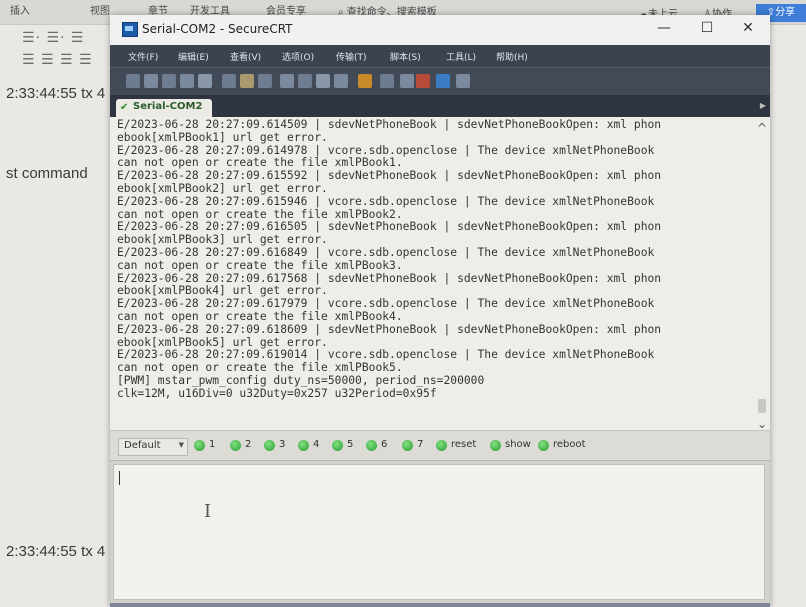  Describe the element at coordinates (351, 56) in the screenshot. I see `menu-transfer: 传输(T)` at that location.